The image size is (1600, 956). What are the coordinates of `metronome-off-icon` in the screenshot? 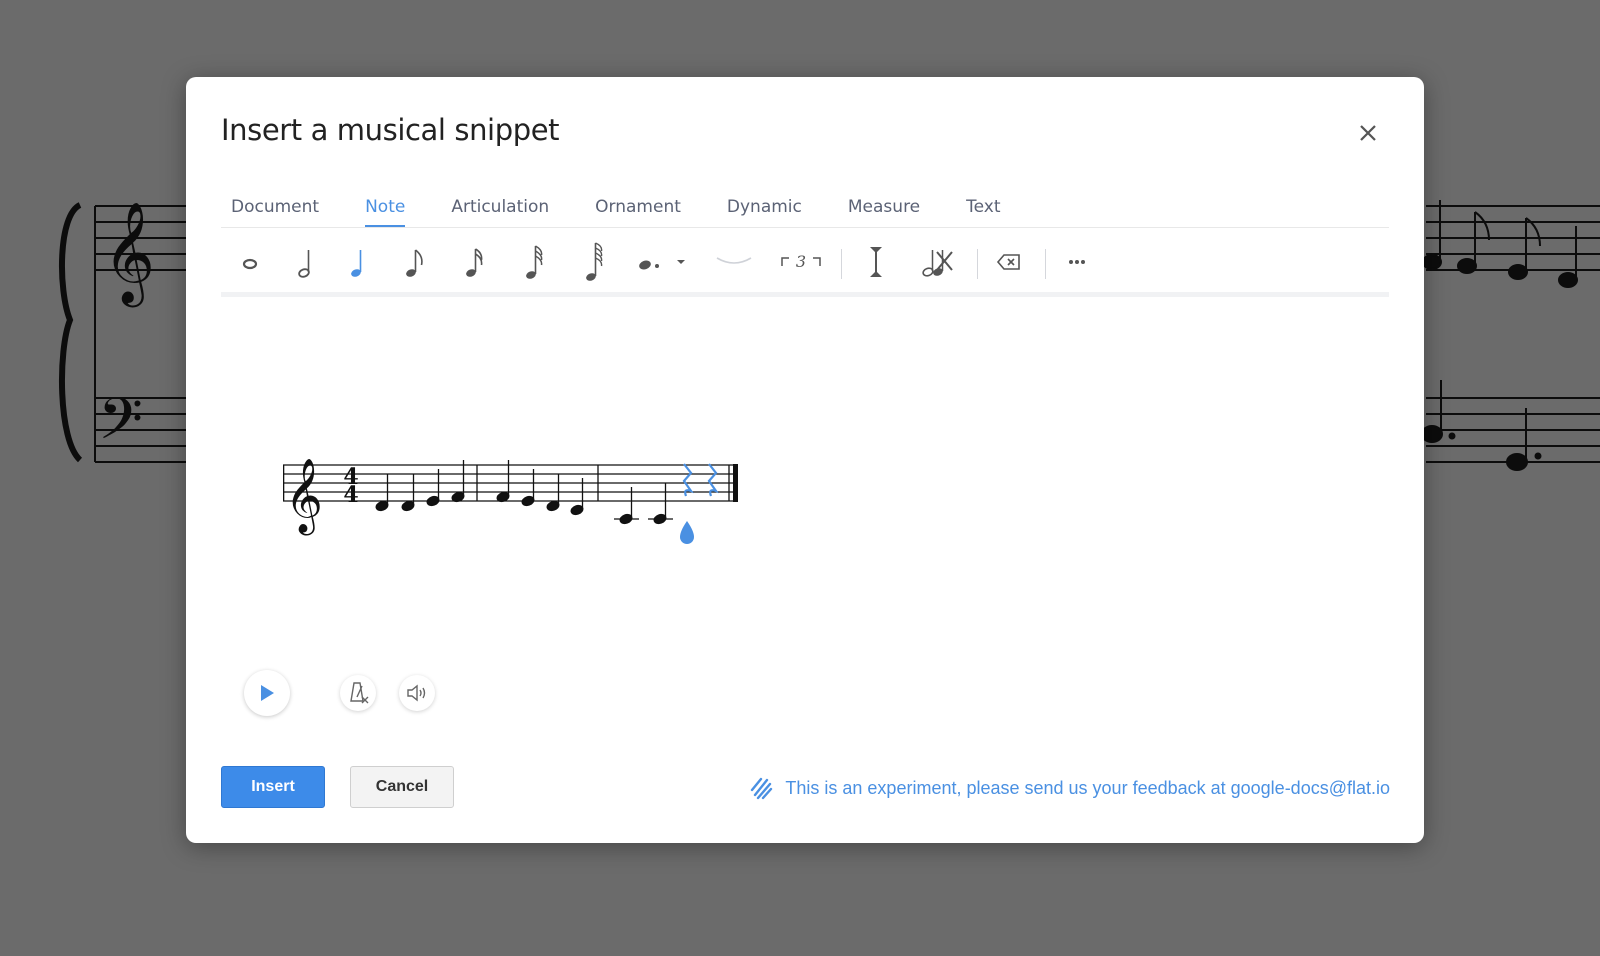 It's located at (359, 693).